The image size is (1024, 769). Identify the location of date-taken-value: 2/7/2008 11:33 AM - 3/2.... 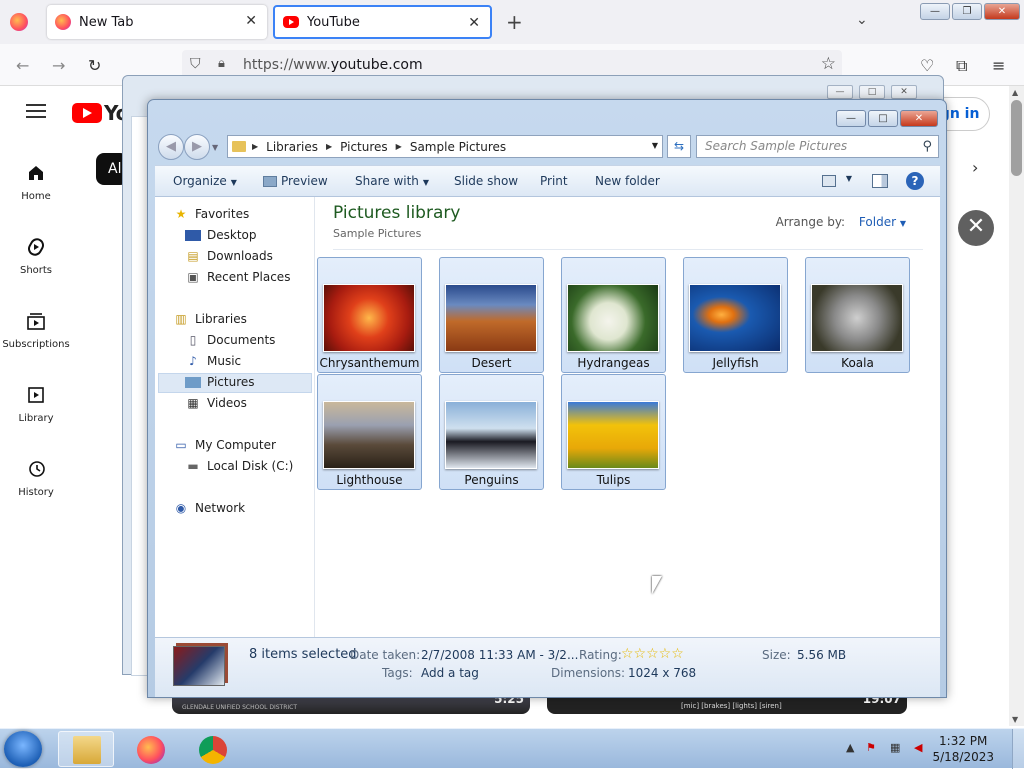
(499, 655).